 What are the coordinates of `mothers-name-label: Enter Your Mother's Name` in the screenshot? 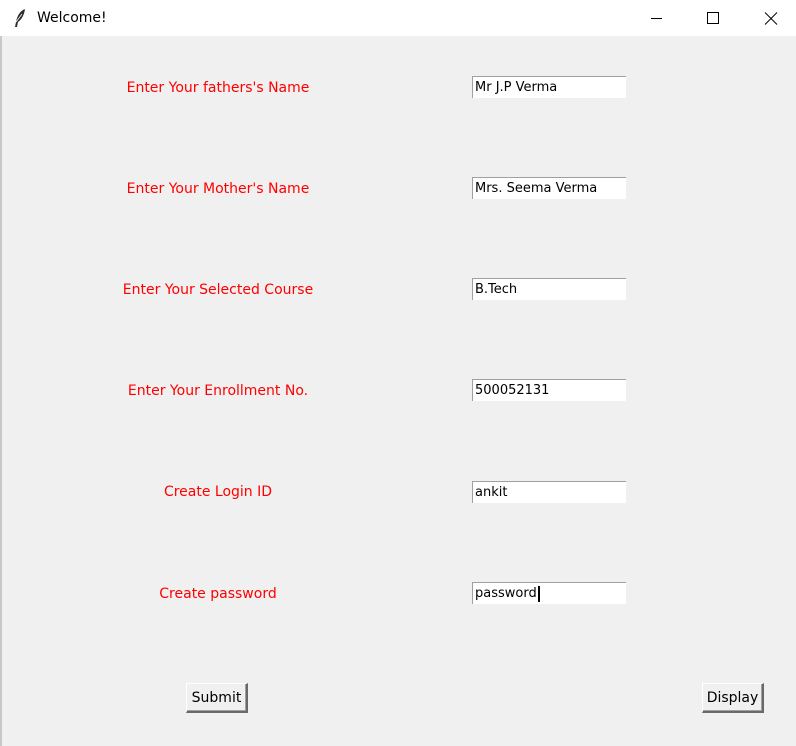 It's located at (218, 189).